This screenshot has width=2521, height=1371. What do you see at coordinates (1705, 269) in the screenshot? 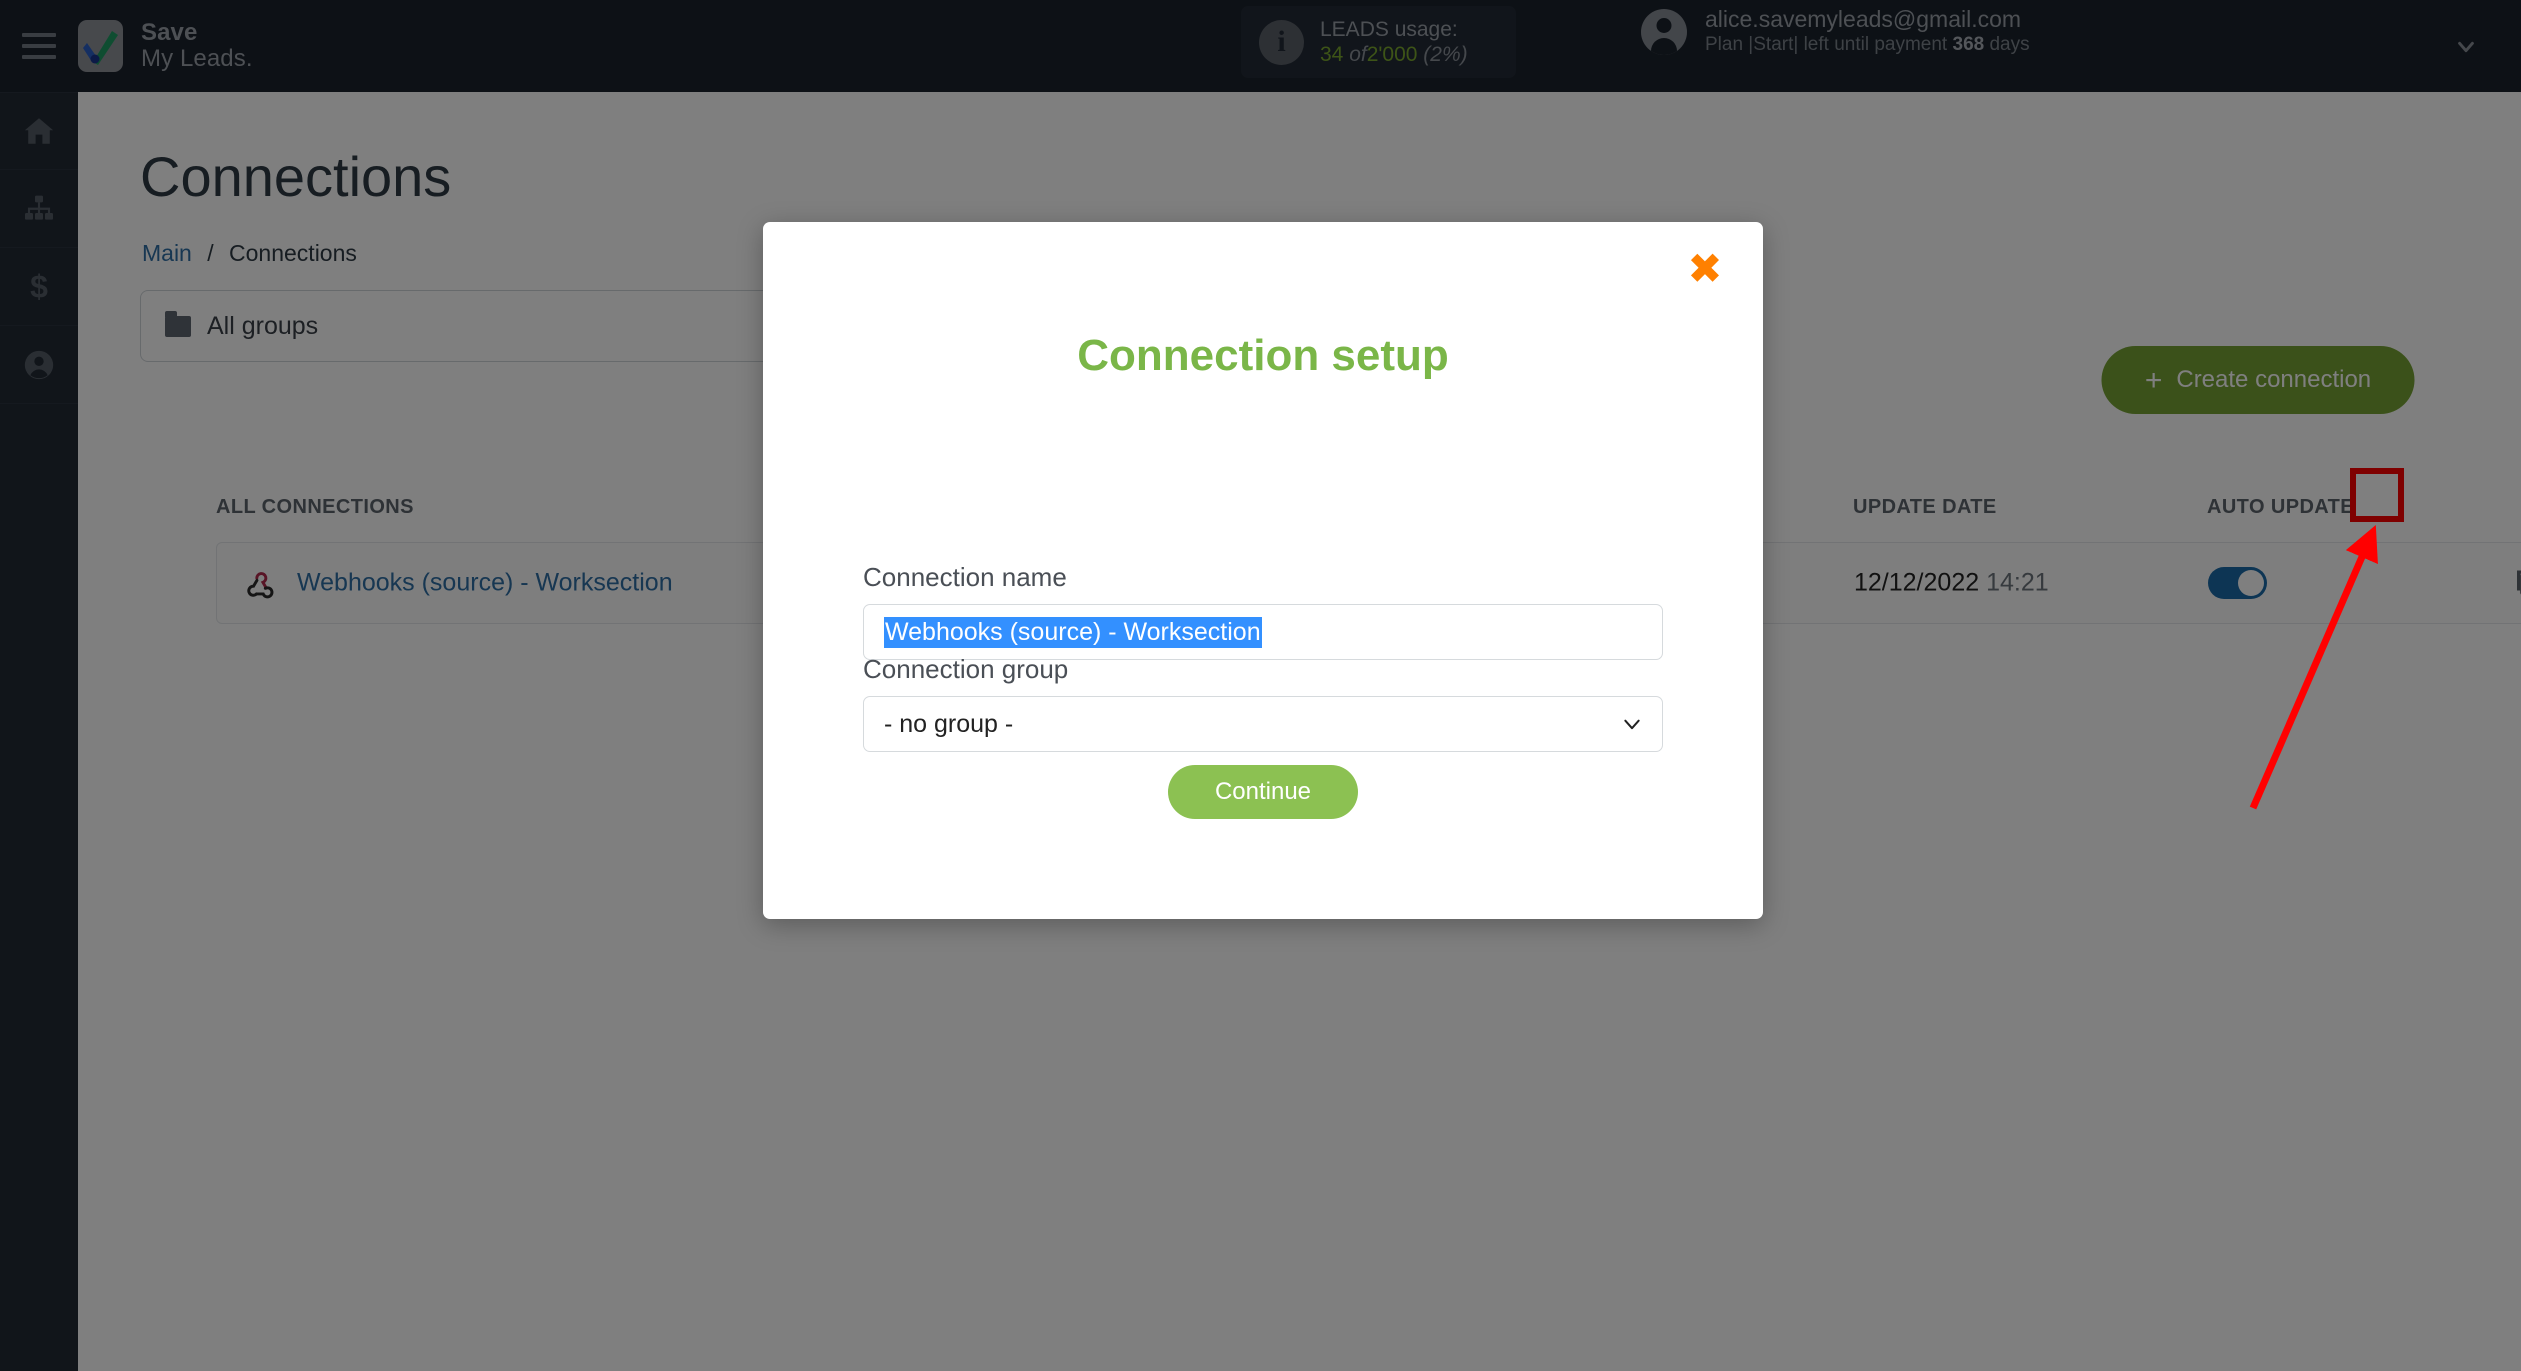
I see `close-icon: ✖` at bounding box center [1705, 269].